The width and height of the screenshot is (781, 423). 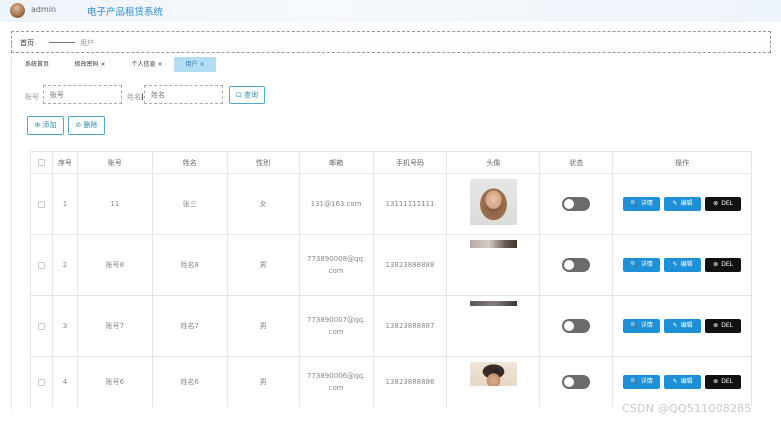 I want to click on row-phone: 13111111111, so click(x=411, y=204).